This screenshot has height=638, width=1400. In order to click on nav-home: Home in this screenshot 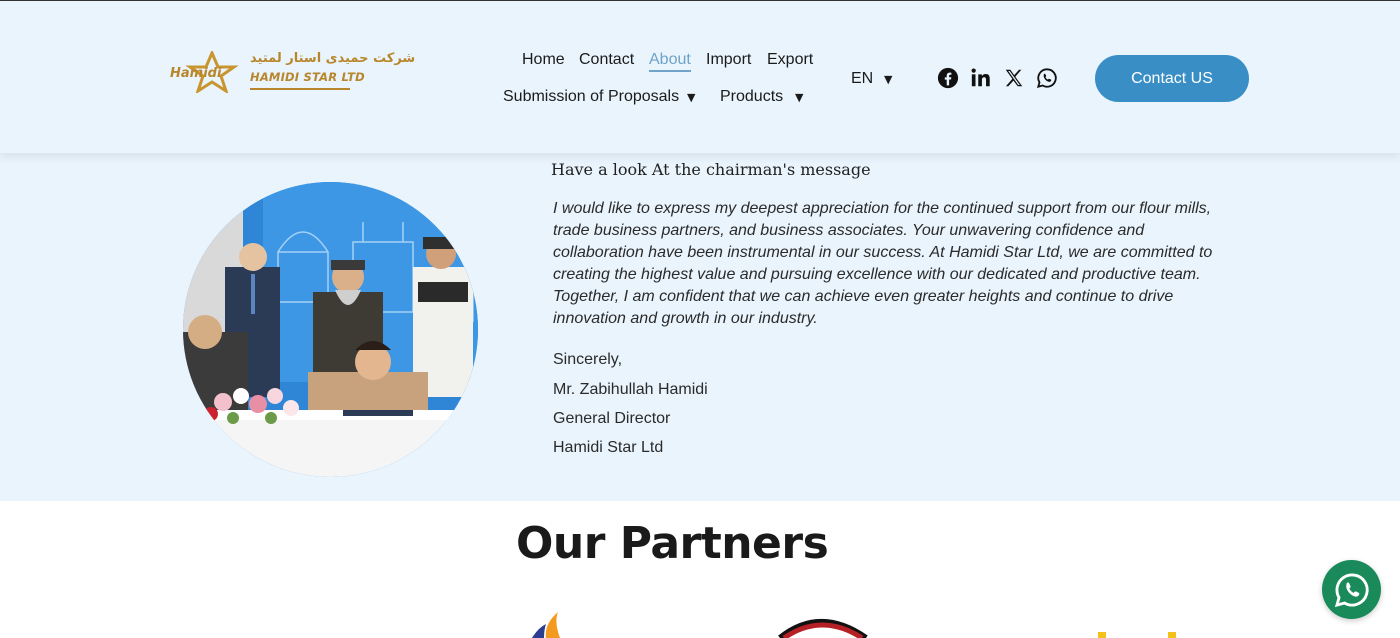, I will do `click(543, 60)`.